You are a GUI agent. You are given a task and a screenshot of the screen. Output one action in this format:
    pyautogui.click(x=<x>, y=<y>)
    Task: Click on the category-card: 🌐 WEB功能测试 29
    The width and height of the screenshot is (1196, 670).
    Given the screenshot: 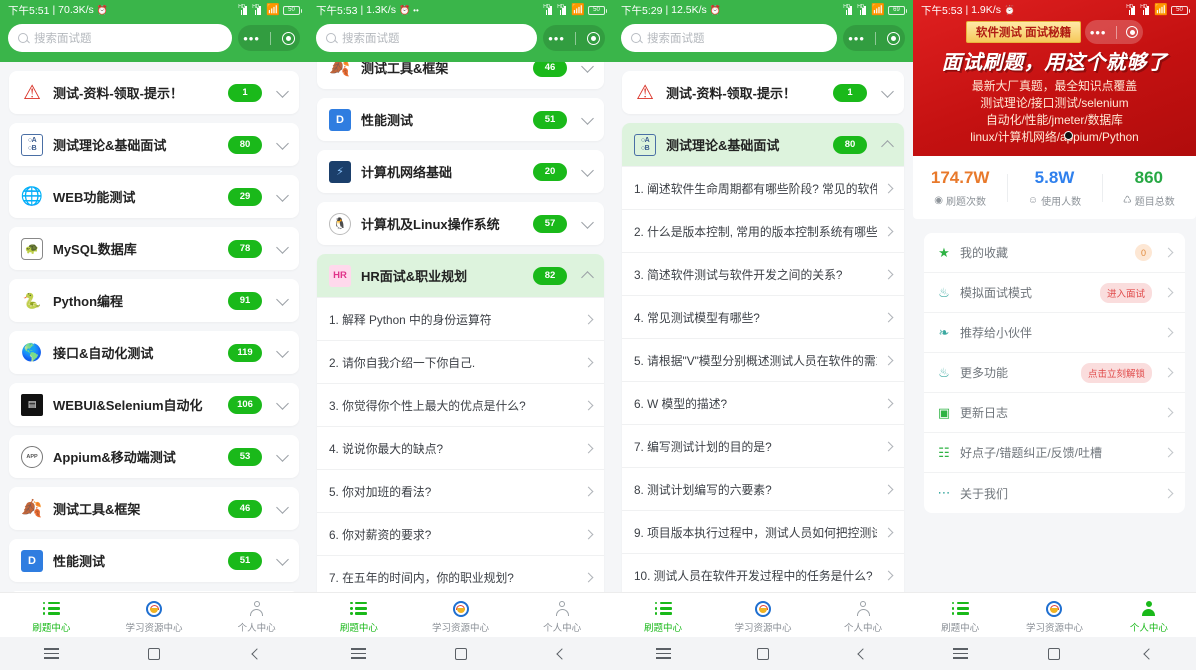 What is the action you would take?
    pyautogui.click(x=154, y=196)
    